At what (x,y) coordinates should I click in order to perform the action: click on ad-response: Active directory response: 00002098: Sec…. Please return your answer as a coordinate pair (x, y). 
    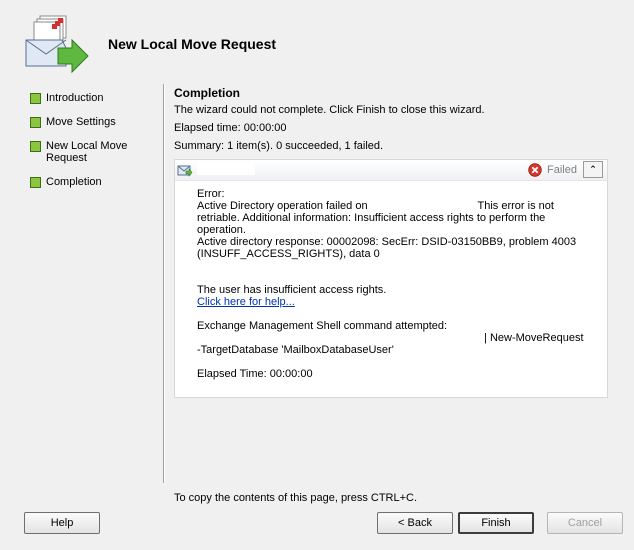
    Looking at the image, I should click on (387, 248).